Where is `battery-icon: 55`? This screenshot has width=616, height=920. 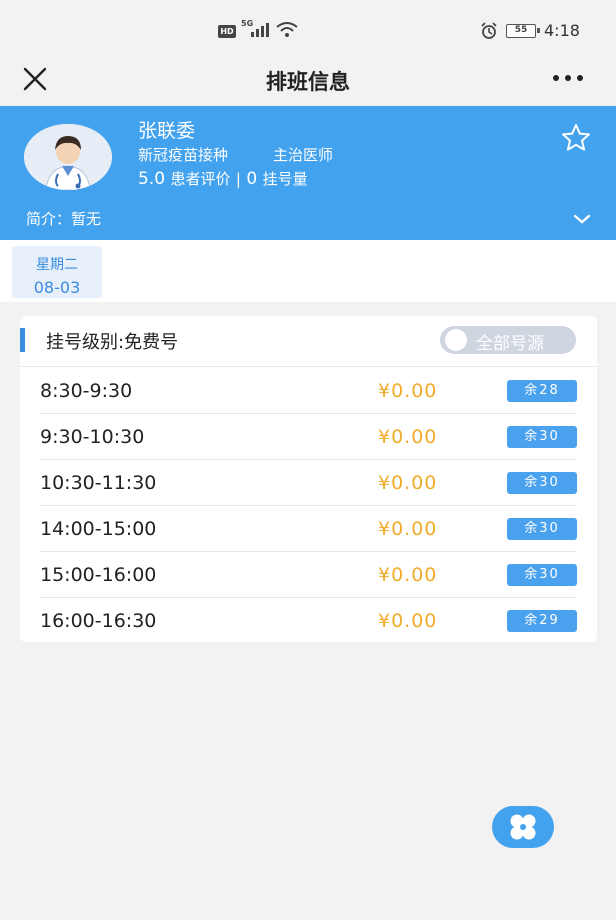 battery-icon: 55 is located at coordinates (523, 31).